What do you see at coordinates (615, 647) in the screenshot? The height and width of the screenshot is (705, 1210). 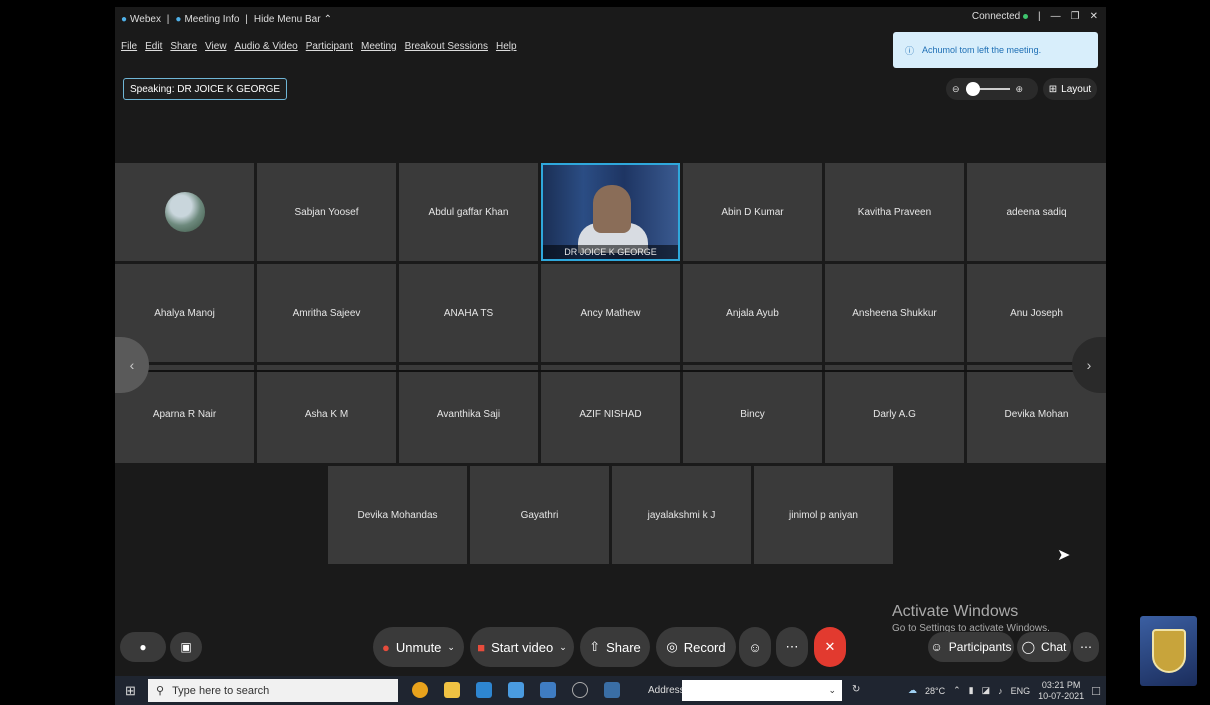 I see `share-button: ⇧ Share` at bounding box center [615, 647].